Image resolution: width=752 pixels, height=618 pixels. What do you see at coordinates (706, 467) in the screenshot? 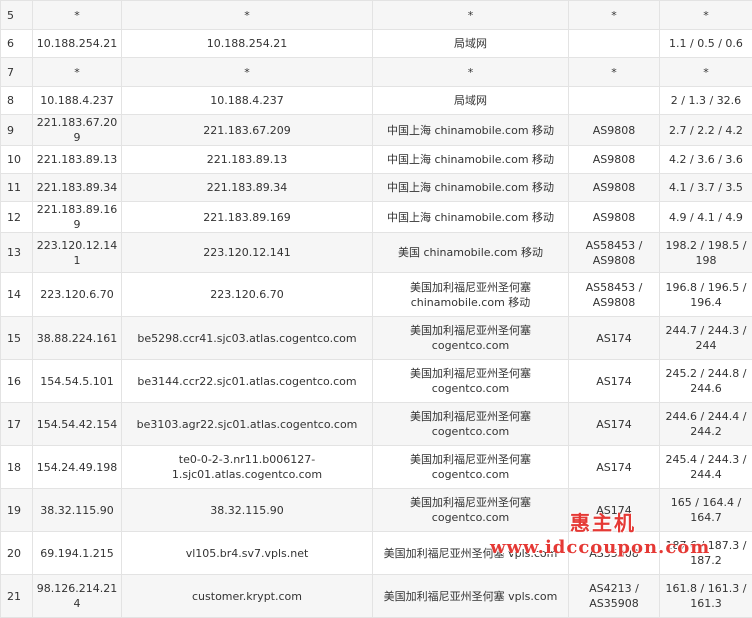
I see `latency: 245.4 / 244.3 / 244.4` at bounding box center [706, 467].